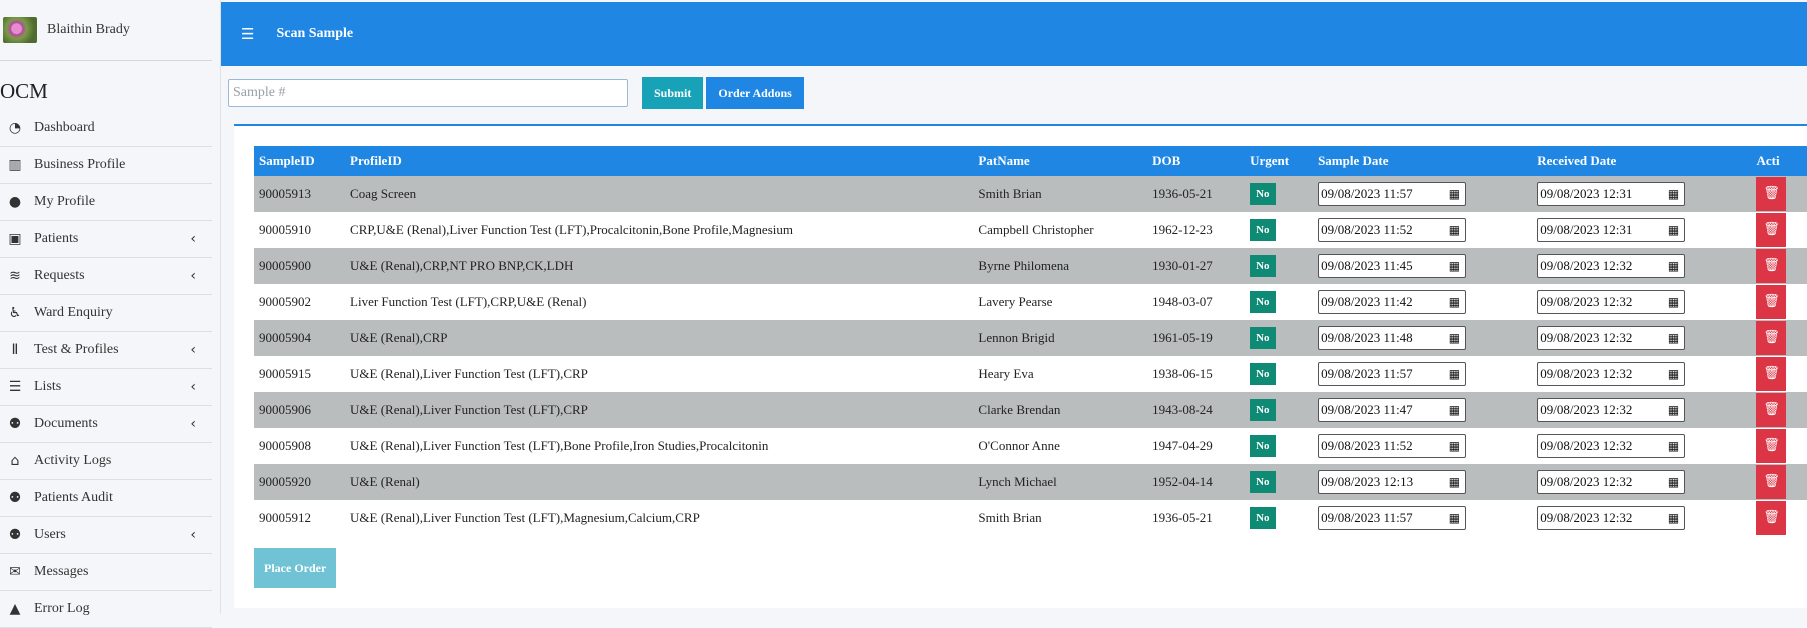 Image resolution: width=1807 pixels, height=628 pixels. What do you see at coordinates (106, 609) in the screenshot?
I see `sidebar-item-error-log: ▲ Error Log` at bounding box center [106, 609].